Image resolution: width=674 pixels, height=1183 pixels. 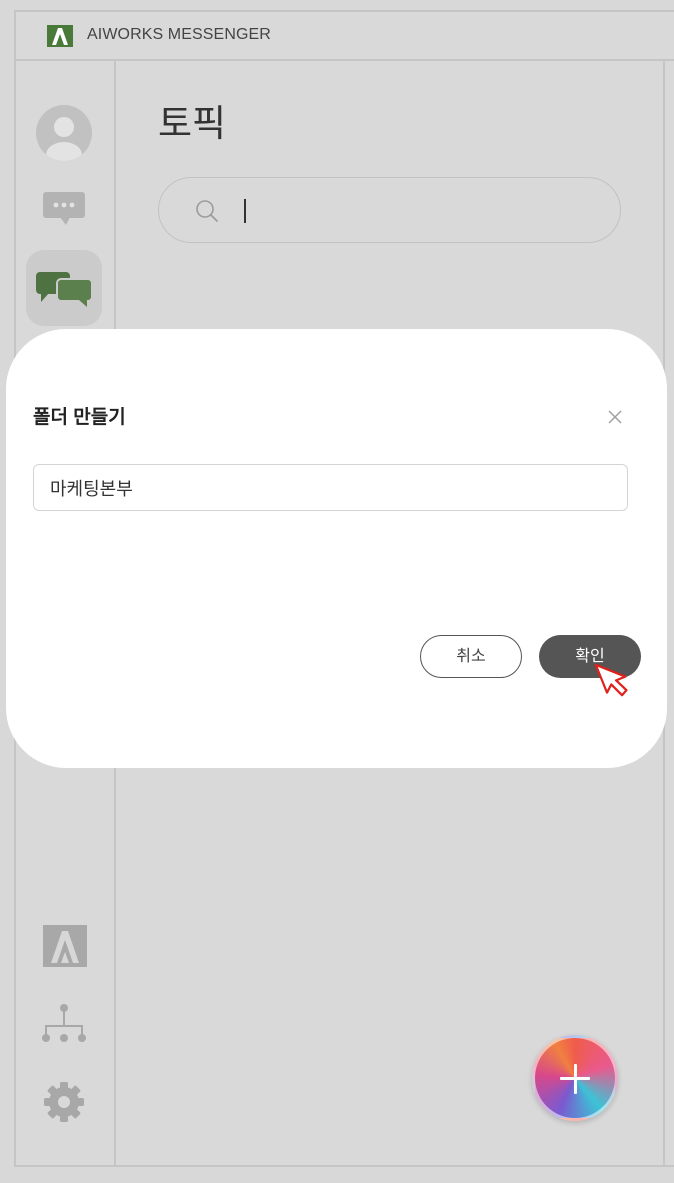 I want to click on search-icon, so click(x=207, y=211).